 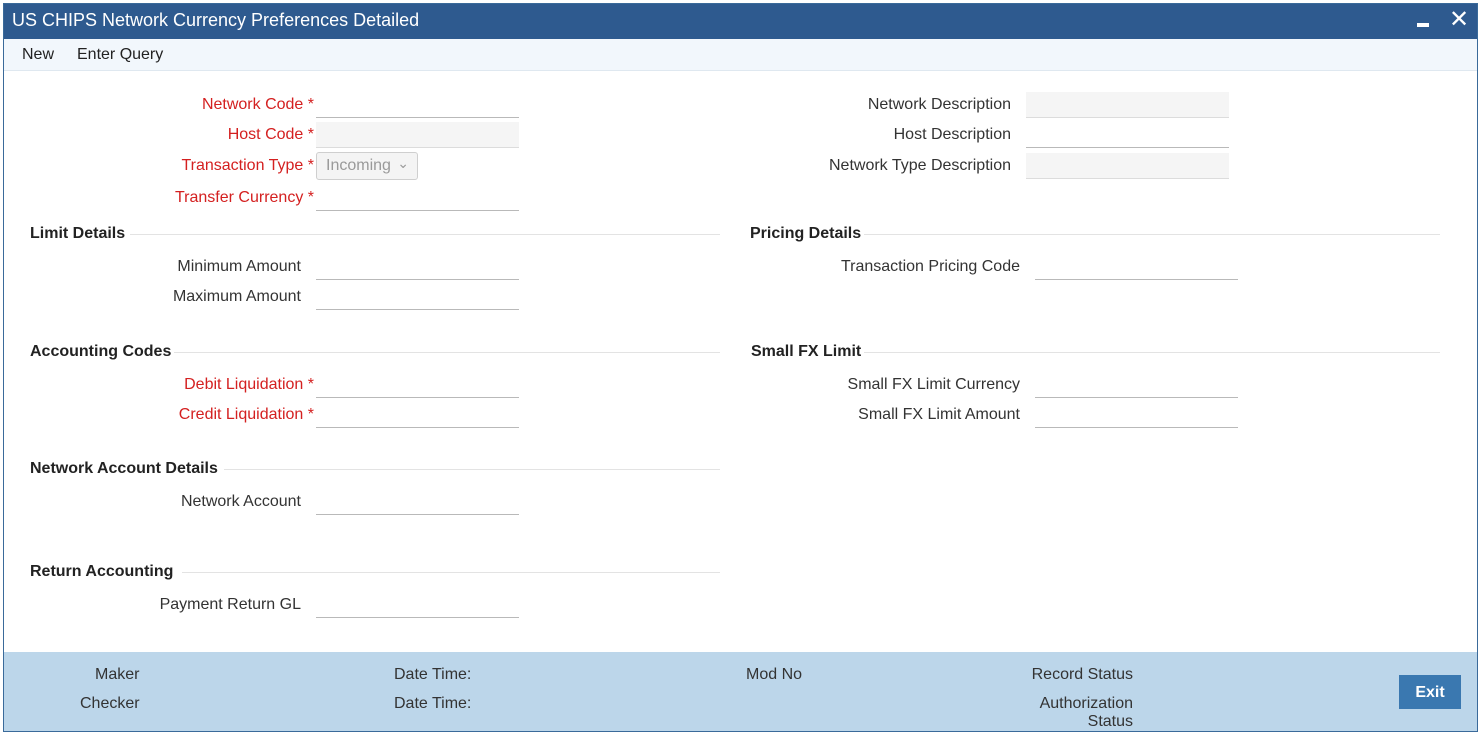 I want to click on transfer-currency-label: Transfer Currency *, so click(x=244, y=197).